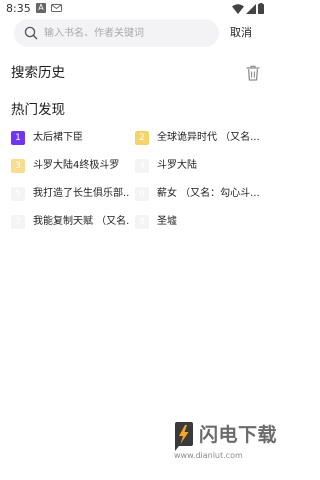 The width and height of the screenshot is (320, 480). What do you see at coordinates (56, 8) in the screenshot?
I see `mail-notification-icon` at bounding box center [56, 8].